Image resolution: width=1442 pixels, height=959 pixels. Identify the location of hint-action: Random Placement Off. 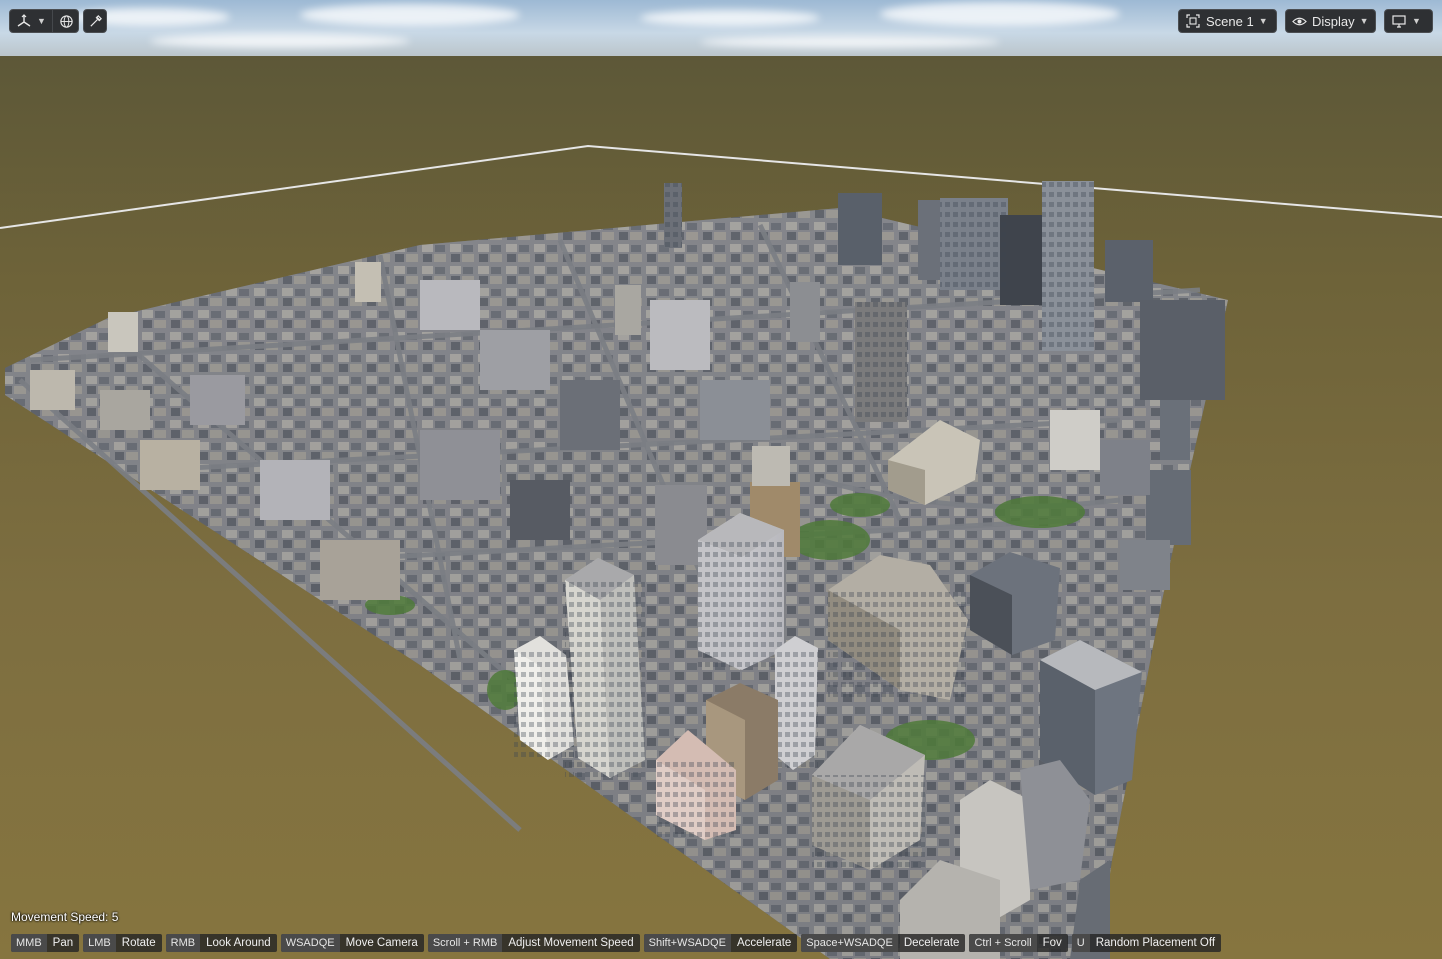
(1155, 943).